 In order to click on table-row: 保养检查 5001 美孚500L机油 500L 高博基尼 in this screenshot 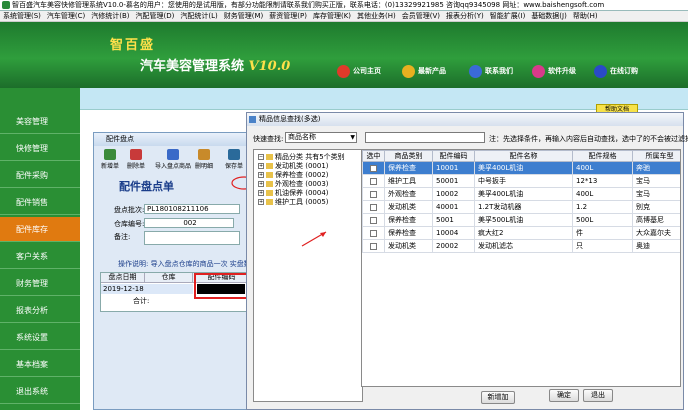, I will do `click(521, 220)`.